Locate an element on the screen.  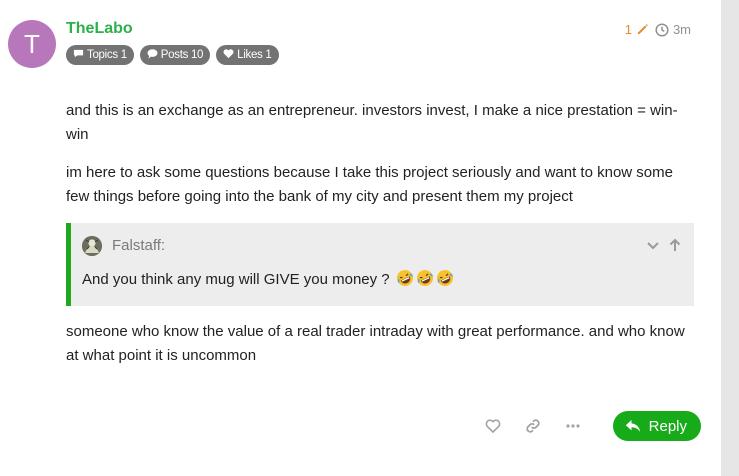
topics-badge: Topics 1 is located at coordinates (100, 55).